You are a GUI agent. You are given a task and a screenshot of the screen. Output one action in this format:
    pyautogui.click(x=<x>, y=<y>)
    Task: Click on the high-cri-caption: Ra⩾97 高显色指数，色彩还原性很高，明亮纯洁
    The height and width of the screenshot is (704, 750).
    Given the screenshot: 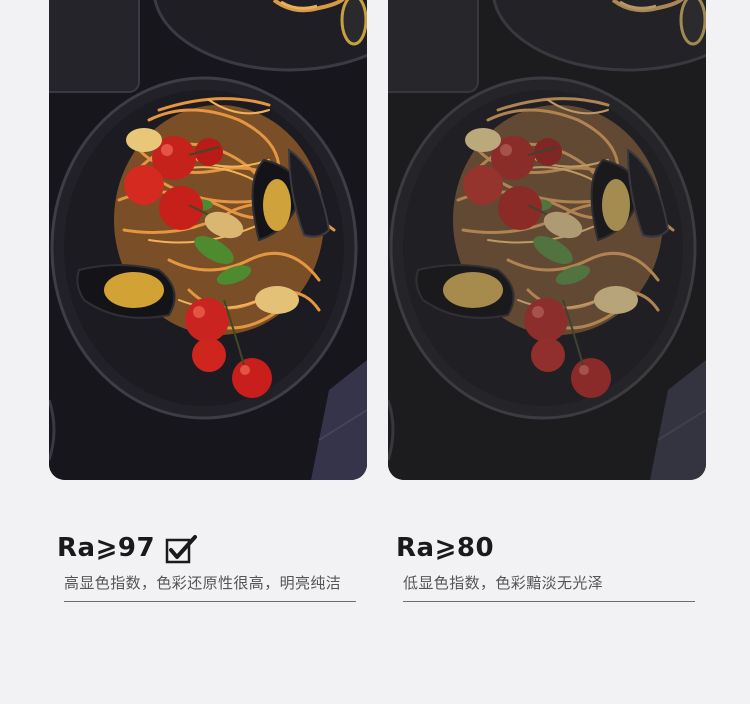 What is the action you would take?
    pyautogui.click(x=207, y=565)
    